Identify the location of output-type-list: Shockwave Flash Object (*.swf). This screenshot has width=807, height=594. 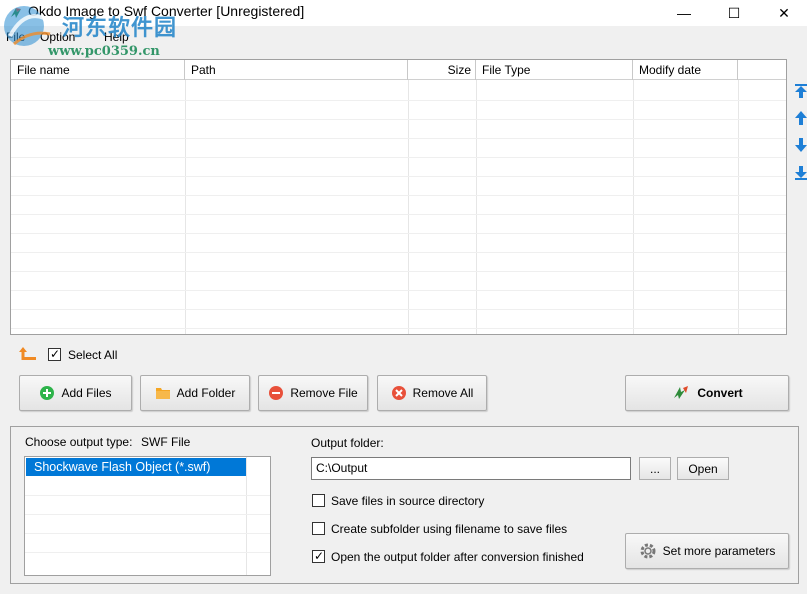
(147, 516).